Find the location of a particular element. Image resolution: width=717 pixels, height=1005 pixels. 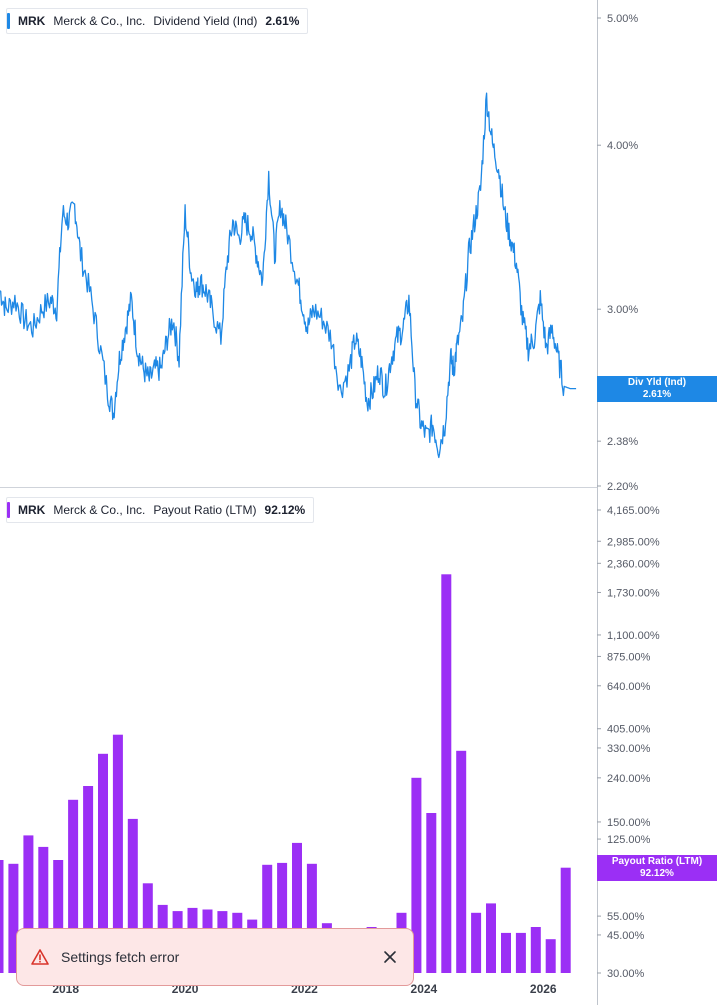

bottom-y-tick-label: 330.00% is located at coordinates (629, 749).